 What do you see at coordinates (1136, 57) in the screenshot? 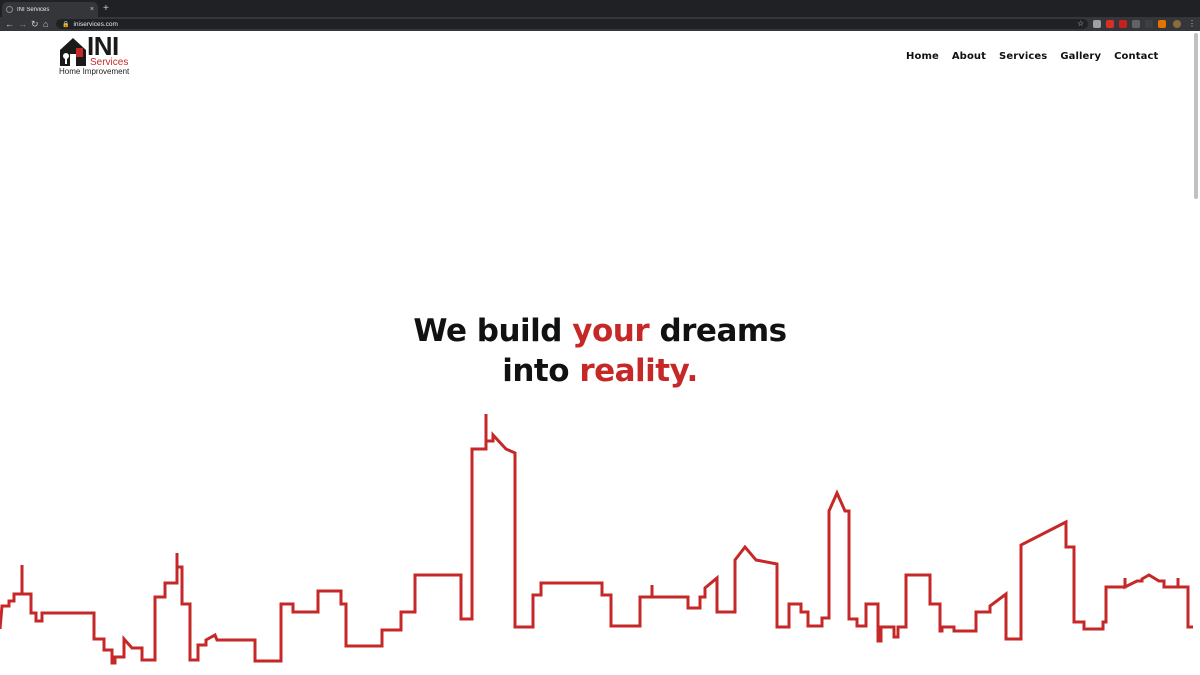
I see `nav-contact: Contact` at bounding box center [1136, 57].